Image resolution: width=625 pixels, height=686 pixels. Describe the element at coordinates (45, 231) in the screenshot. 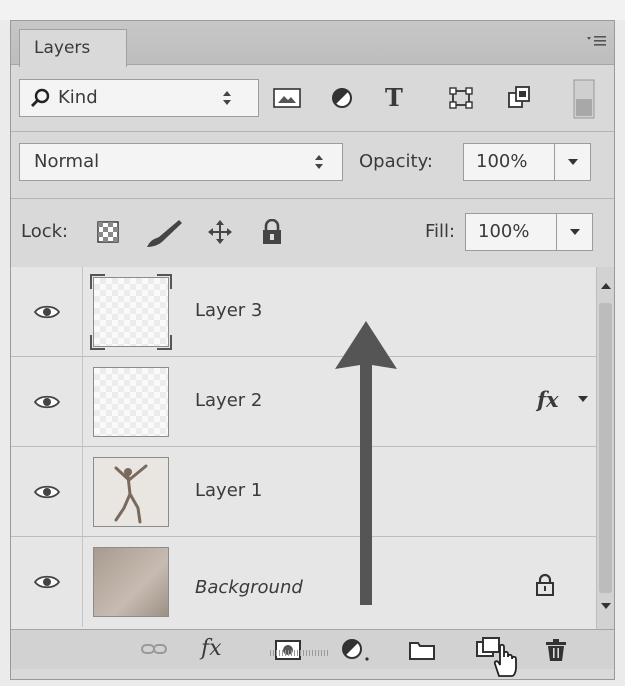

I see `lock-label: Lock:` at that location.